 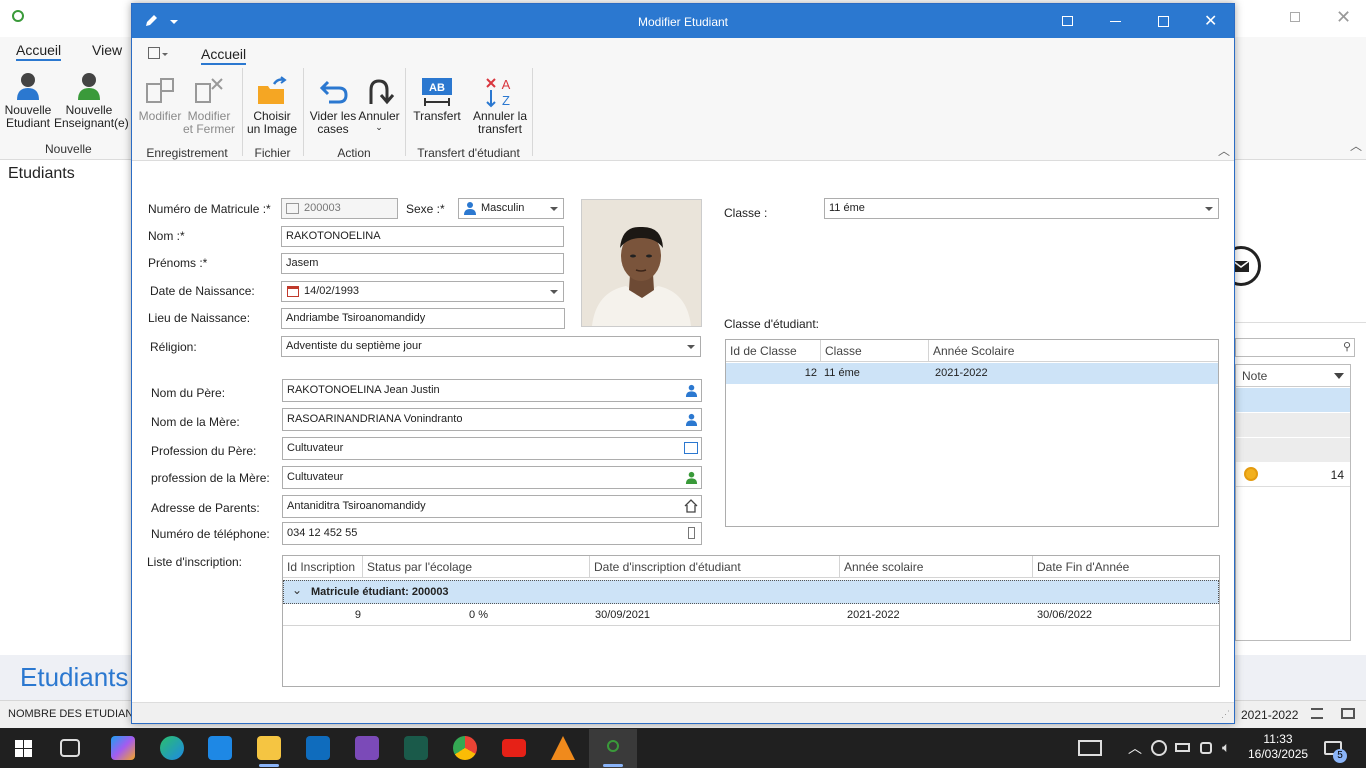 I want to click on ribbon-display-options-icon, so click(x=1067, y=21).